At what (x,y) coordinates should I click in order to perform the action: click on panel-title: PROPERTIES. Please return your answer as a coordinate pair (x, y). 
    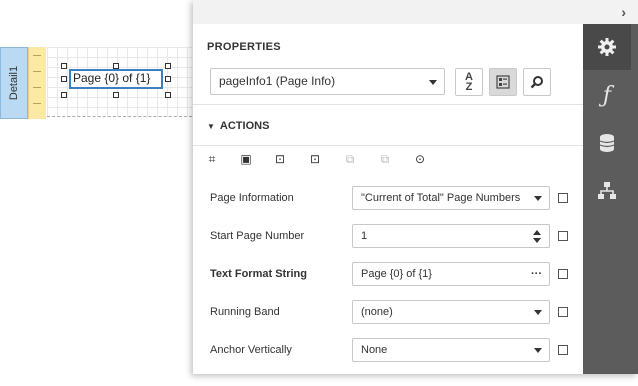
    Looking at the image, I should click on (244, 47).